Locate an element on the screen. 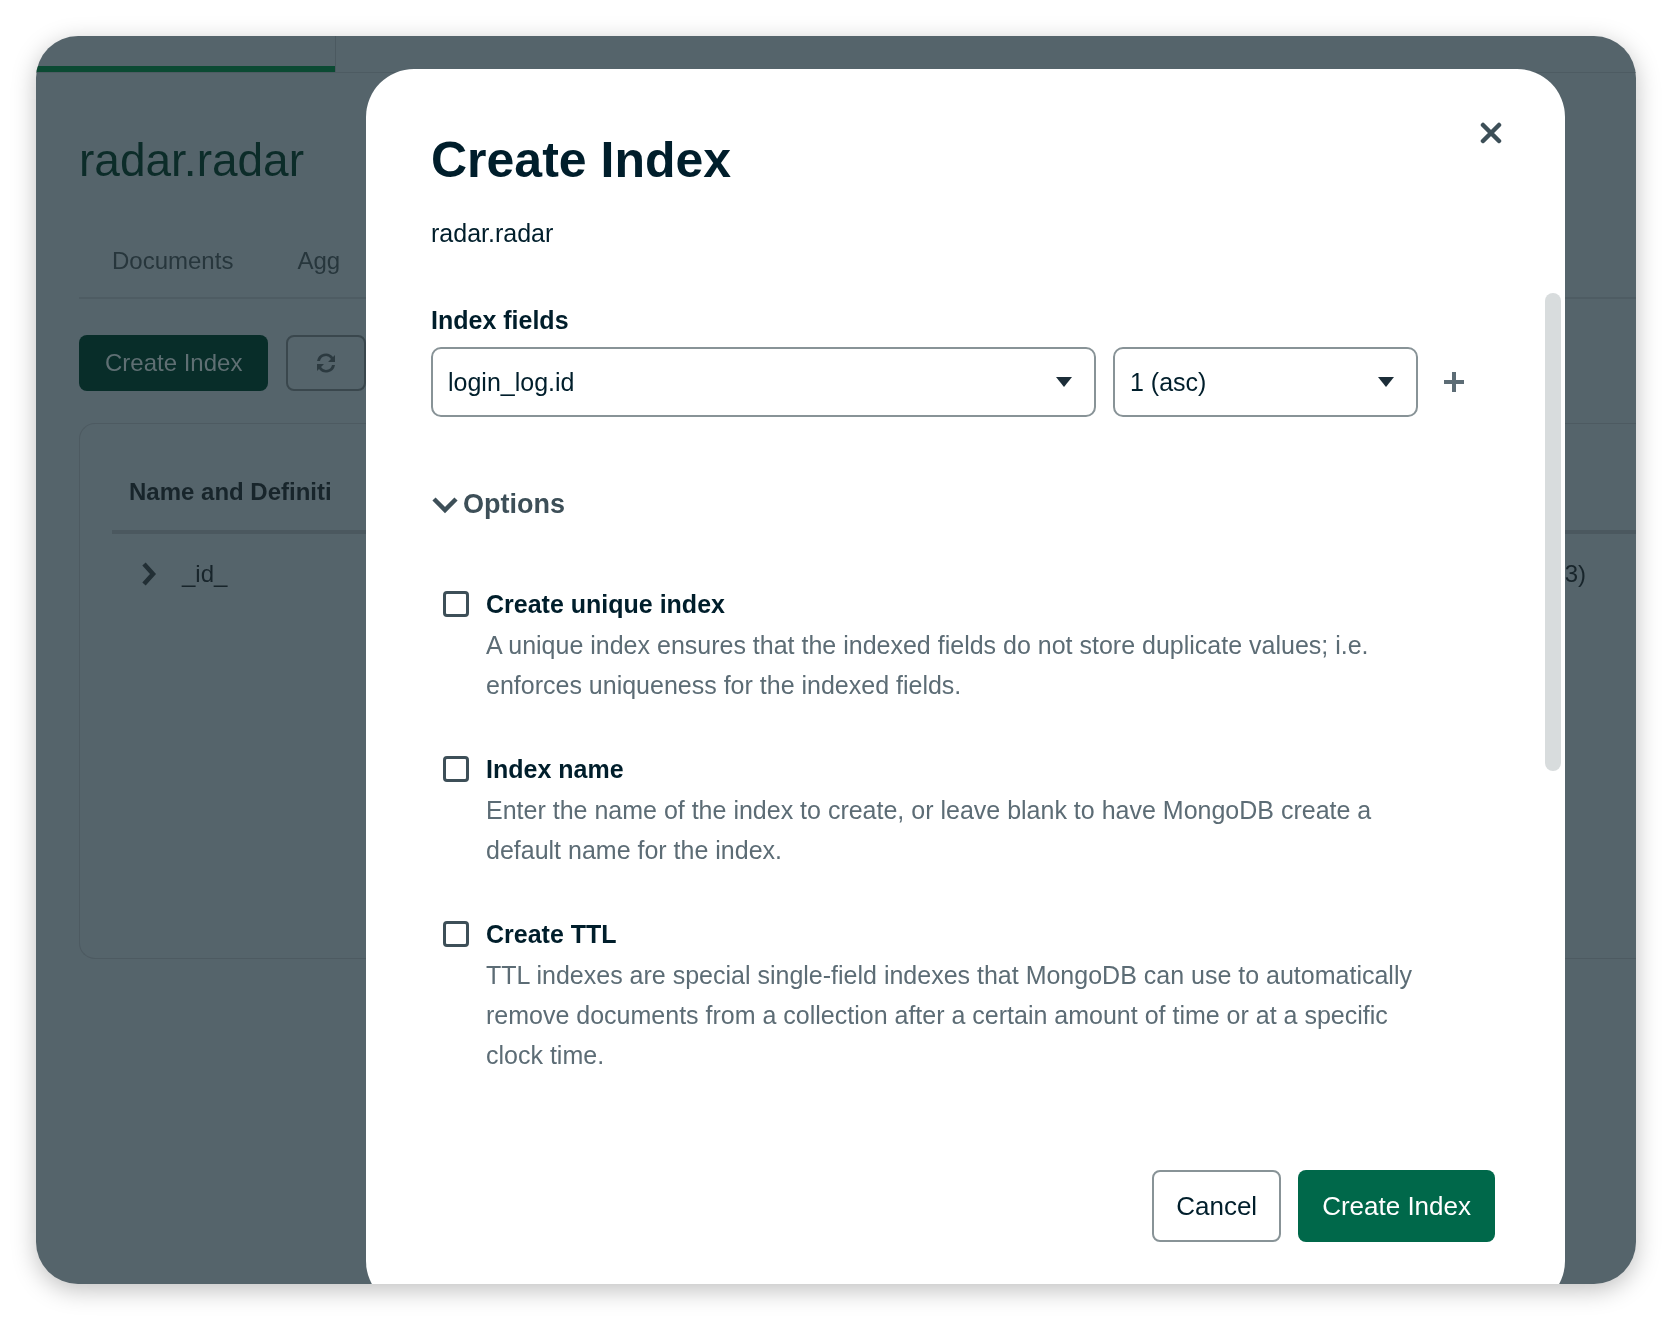 Image resolution: width=1672 pixels, height=1320 pixels. option-label: Create TTL is located at coordinates (552, 934).